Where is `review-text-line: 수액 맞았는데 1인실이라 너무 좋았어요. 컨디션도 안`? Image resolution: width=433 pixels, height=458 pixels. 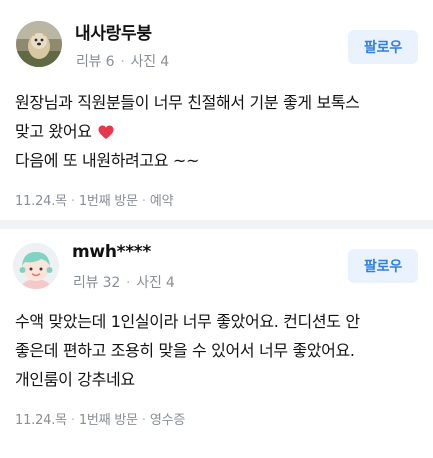
review-text-line: 수액 맞았는데 1인실이라 너무 좋았어요. 컨디션도 안 is located at coordinates (187, 321).